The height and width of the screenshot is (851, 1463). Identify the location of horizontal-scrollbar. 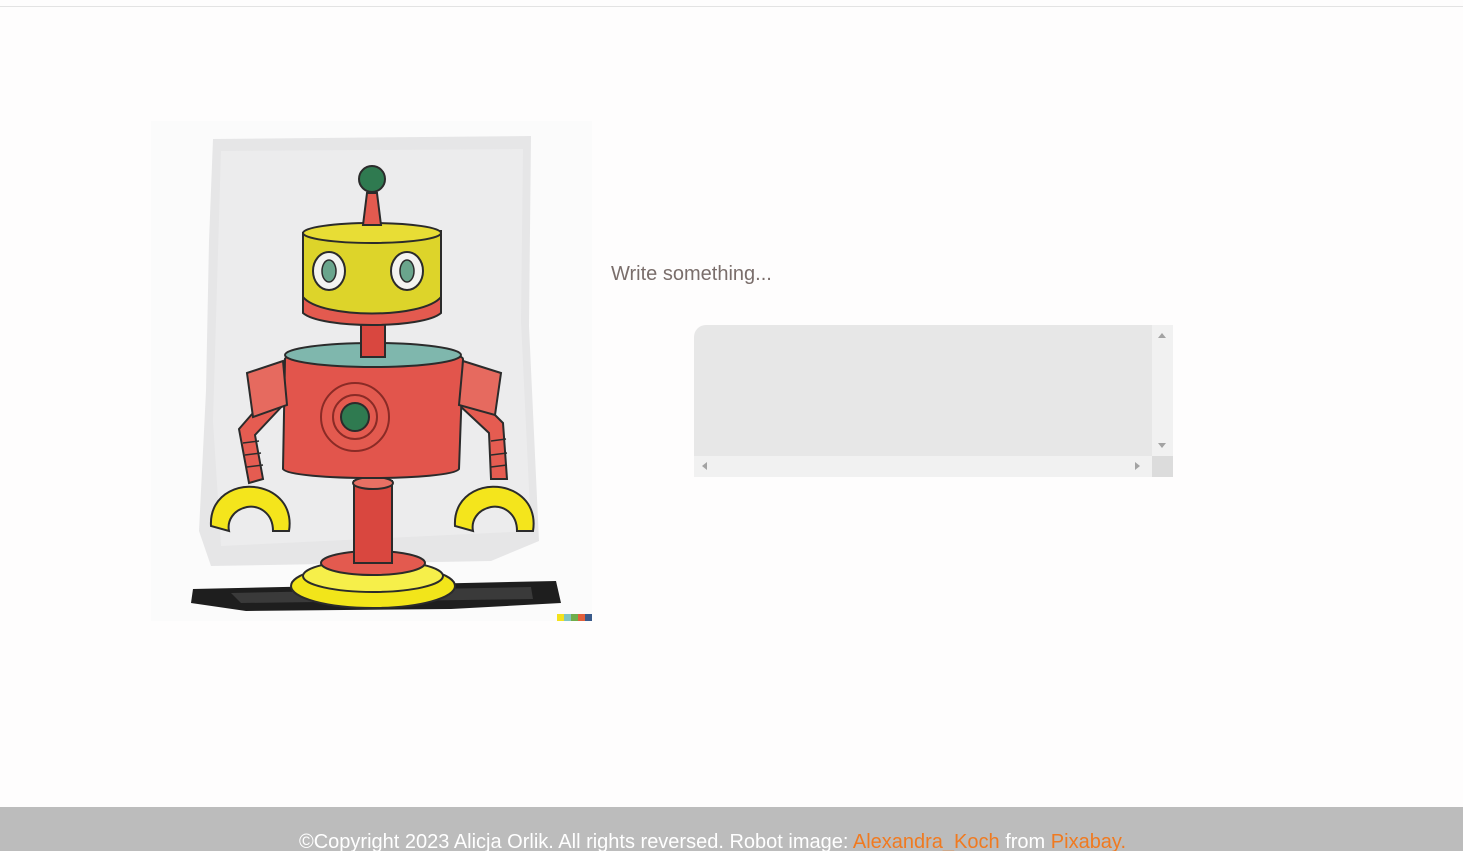
(923, 466).